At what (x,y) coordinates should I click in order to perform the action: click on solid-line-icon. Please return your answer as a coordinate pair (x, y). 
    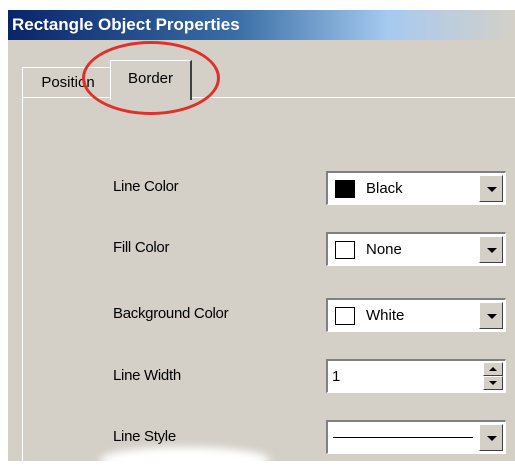
    Looking at the image, I should click on (403, 437).